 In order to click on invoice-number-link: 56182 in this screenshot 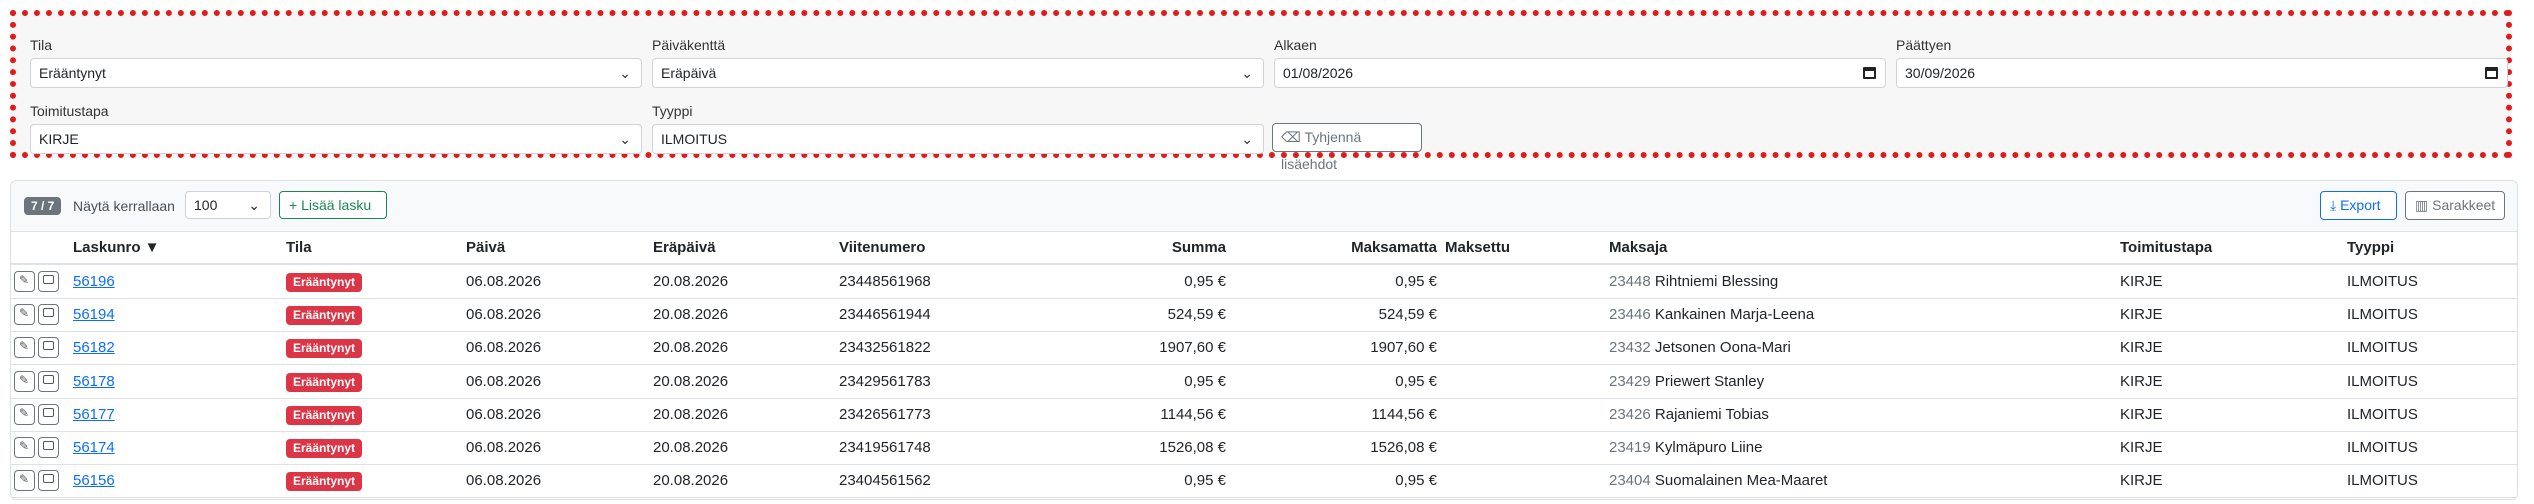, I will do `click(94, 347)`.